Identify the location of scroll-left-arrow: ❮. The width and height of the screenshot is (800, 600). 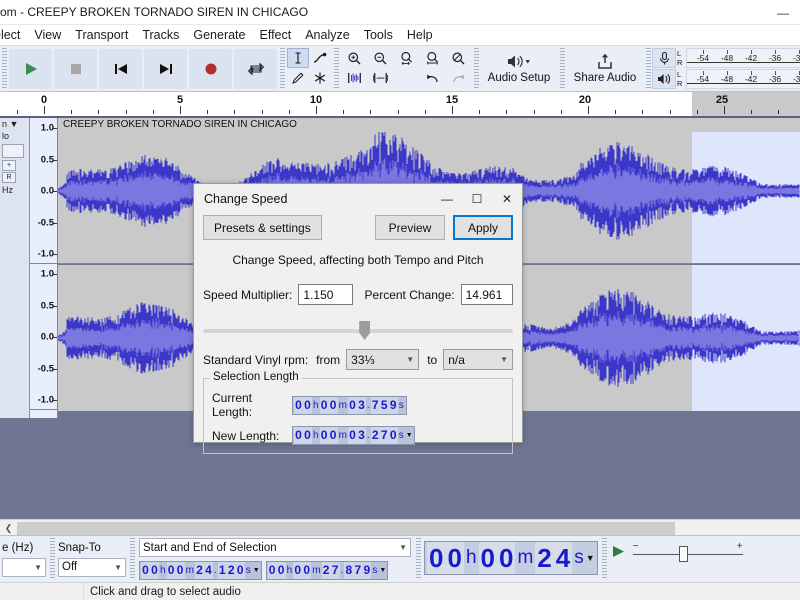
(8, 528).